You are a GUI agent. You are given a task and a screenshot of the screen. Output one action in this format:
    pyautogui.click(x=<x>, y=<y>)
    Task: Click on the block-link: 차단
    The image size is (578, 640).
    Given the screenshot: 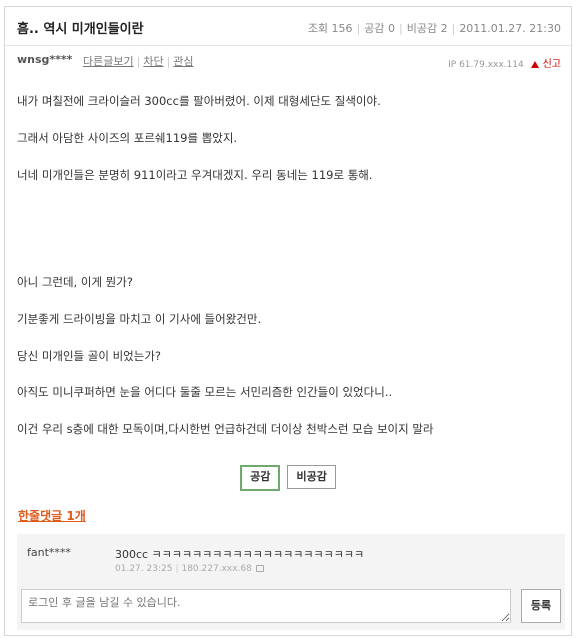 What is the action you would take?
    pyautogui.click(x=153, y=61)
    